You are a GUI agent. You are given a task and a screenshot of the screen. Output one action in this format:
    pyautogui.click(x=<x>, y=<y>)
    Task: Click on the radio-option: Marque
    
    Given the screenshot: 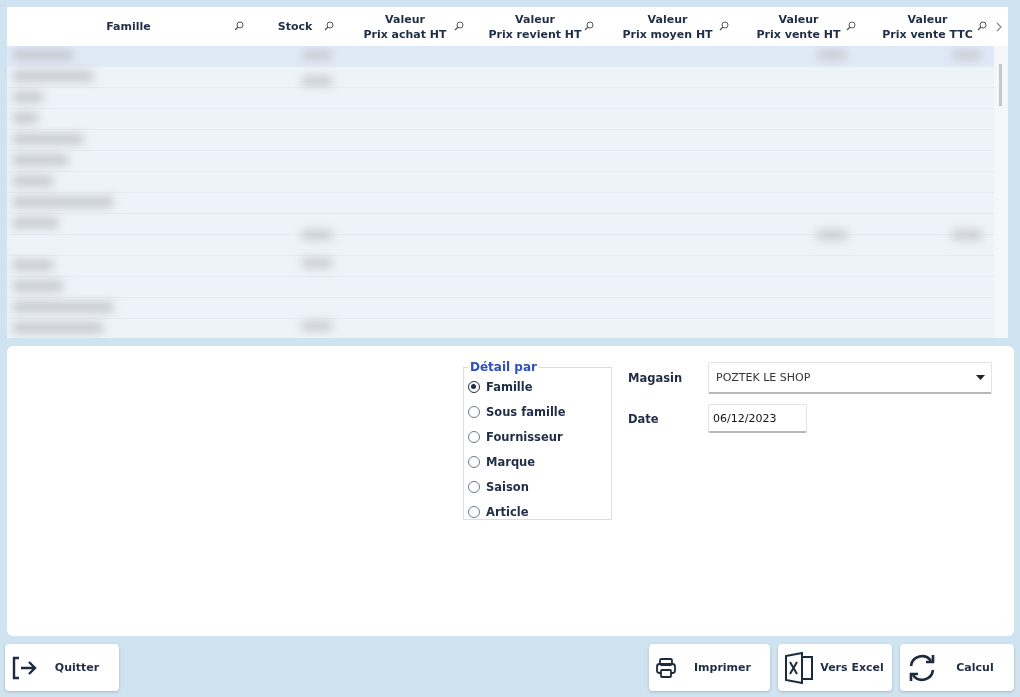 What is the action you would take?
    pyautogui.click(x=502, y=461)
    